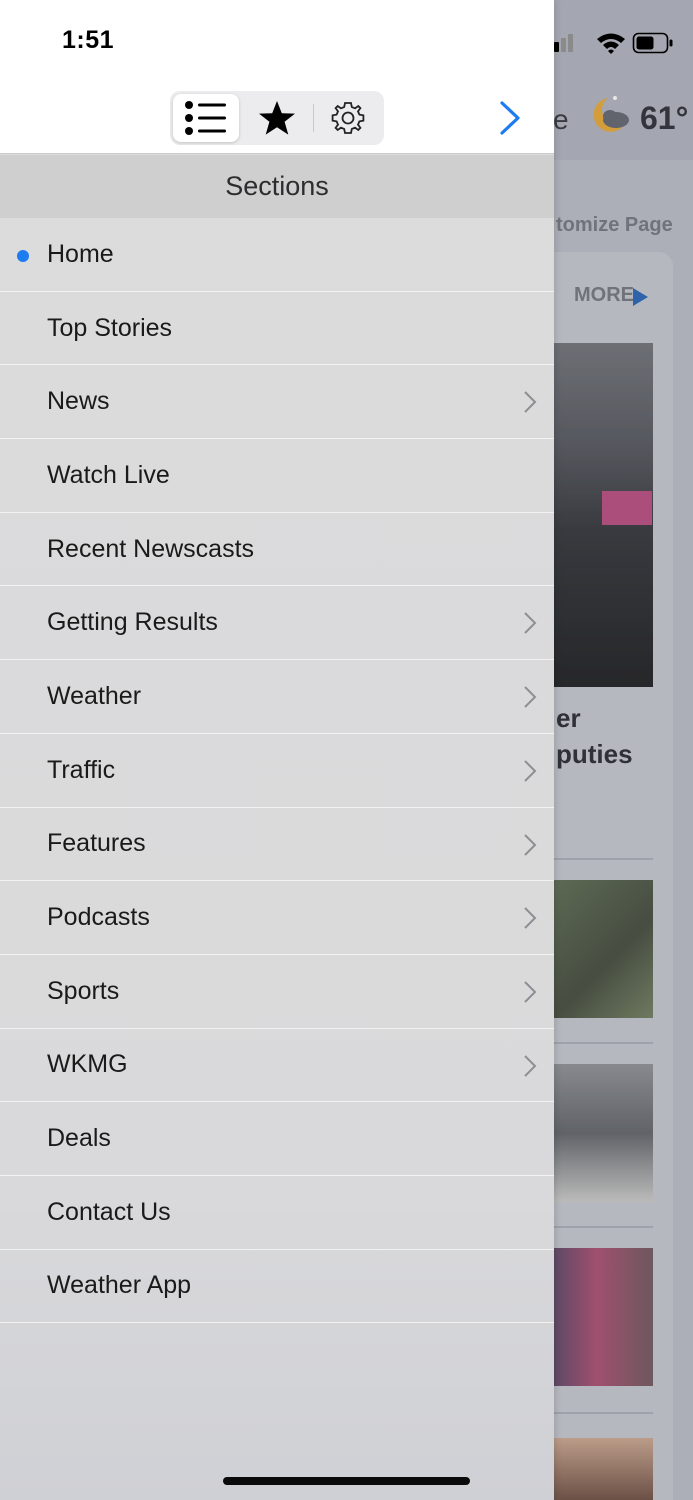 This screenshot has height=1500, width=693. I want to click on wifi-icon, so click(611, 43).